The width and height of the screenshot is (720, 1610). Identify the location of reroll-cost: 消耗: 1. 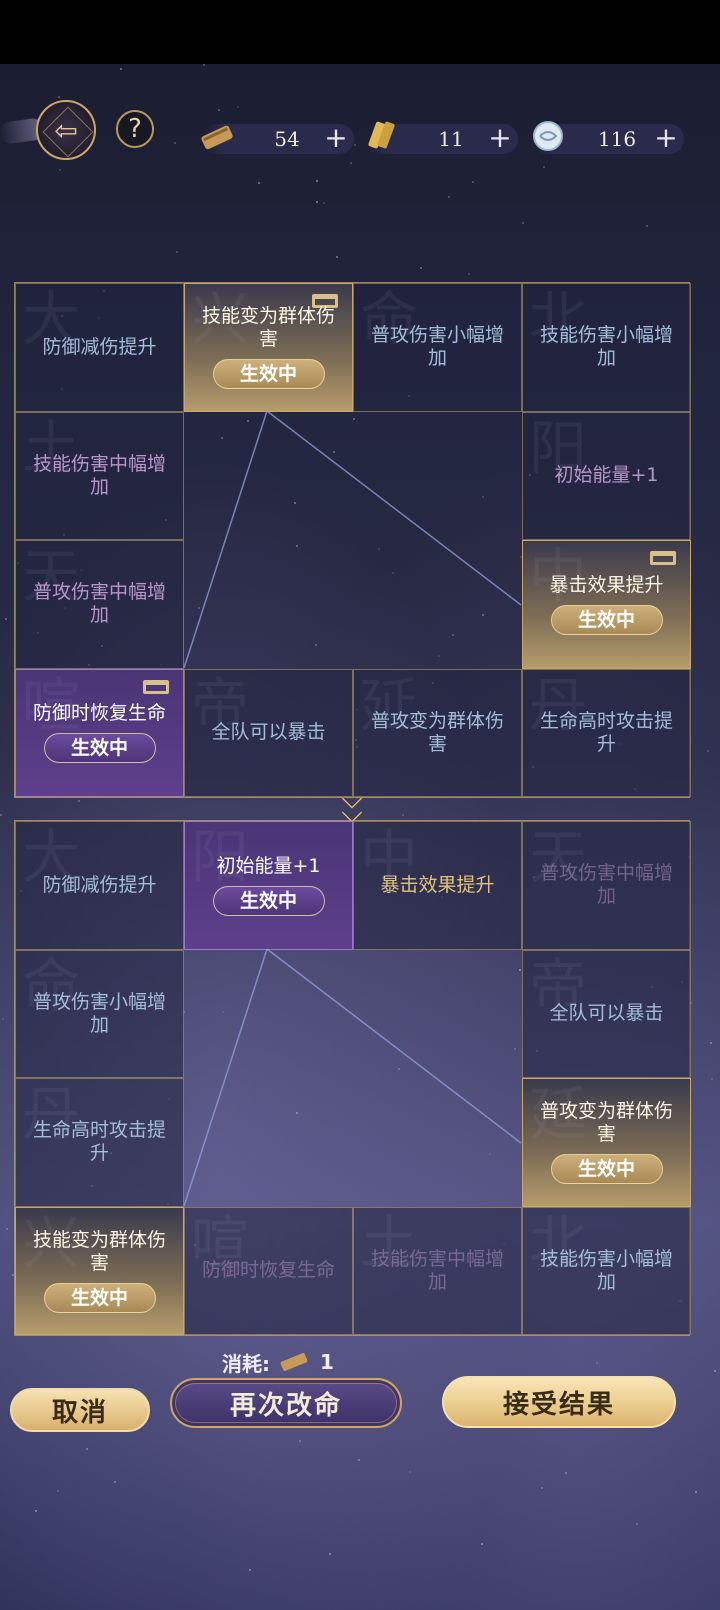
(292, 1362).